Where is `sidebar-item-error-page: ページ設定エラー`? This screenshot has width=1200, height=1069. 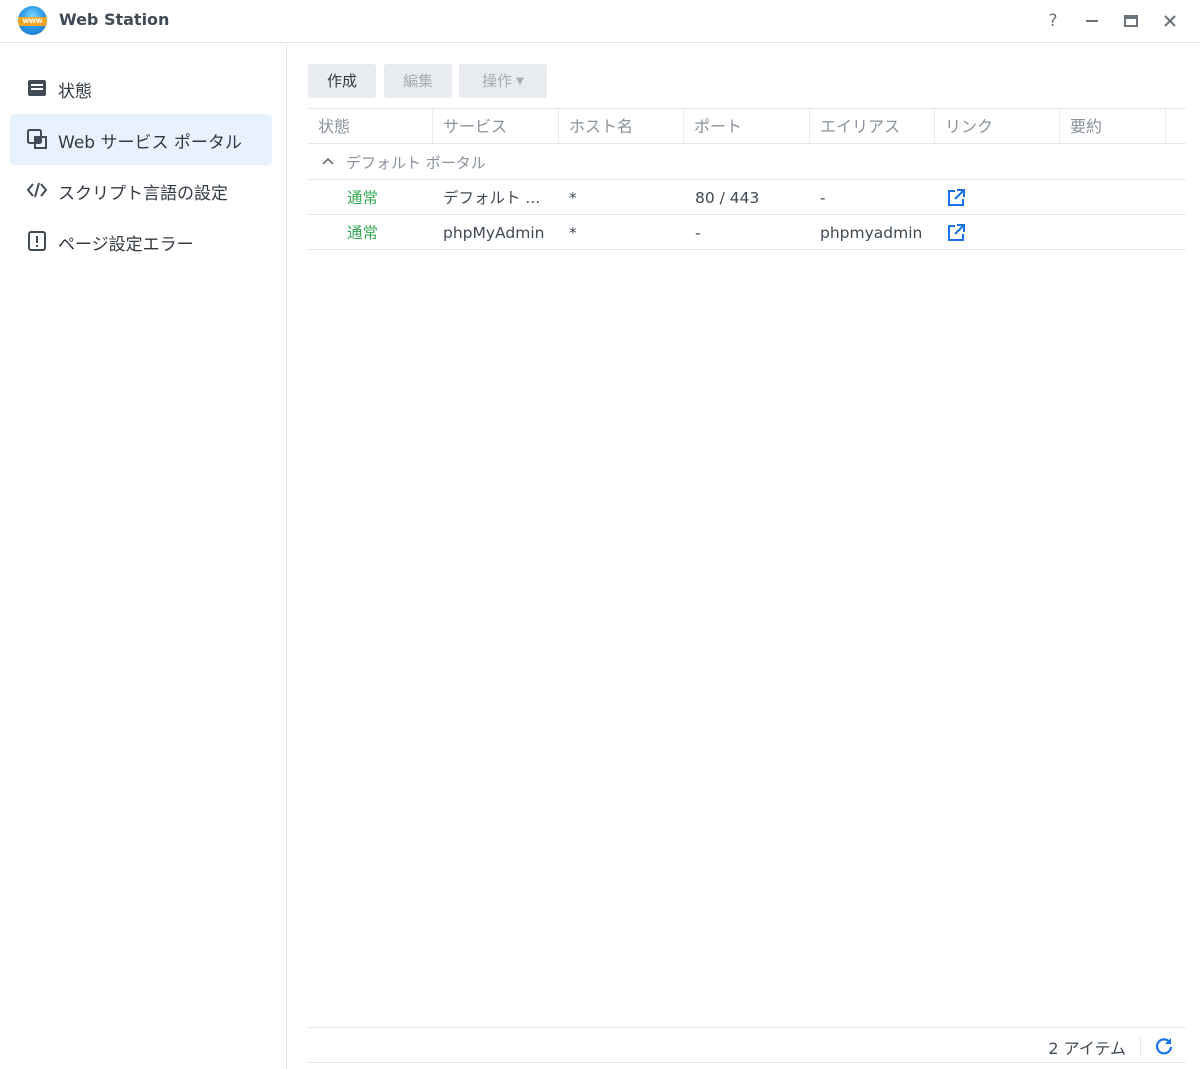
sidebar-item-error-page: ページ設定エラー is located at coordinates (141, 241).